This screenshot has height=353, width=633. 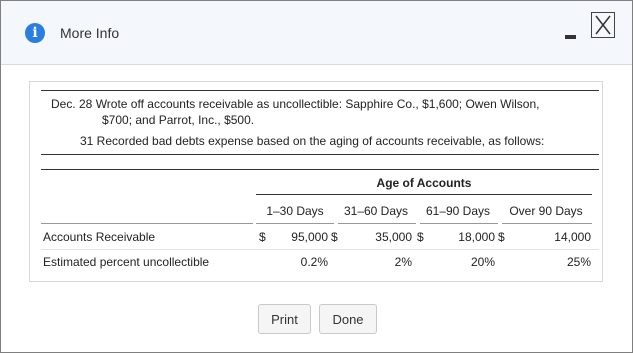 What do you see at coordinates (35, 33) in the screenshot?
I see `info-icon: i` at bounding box center [35, 33].